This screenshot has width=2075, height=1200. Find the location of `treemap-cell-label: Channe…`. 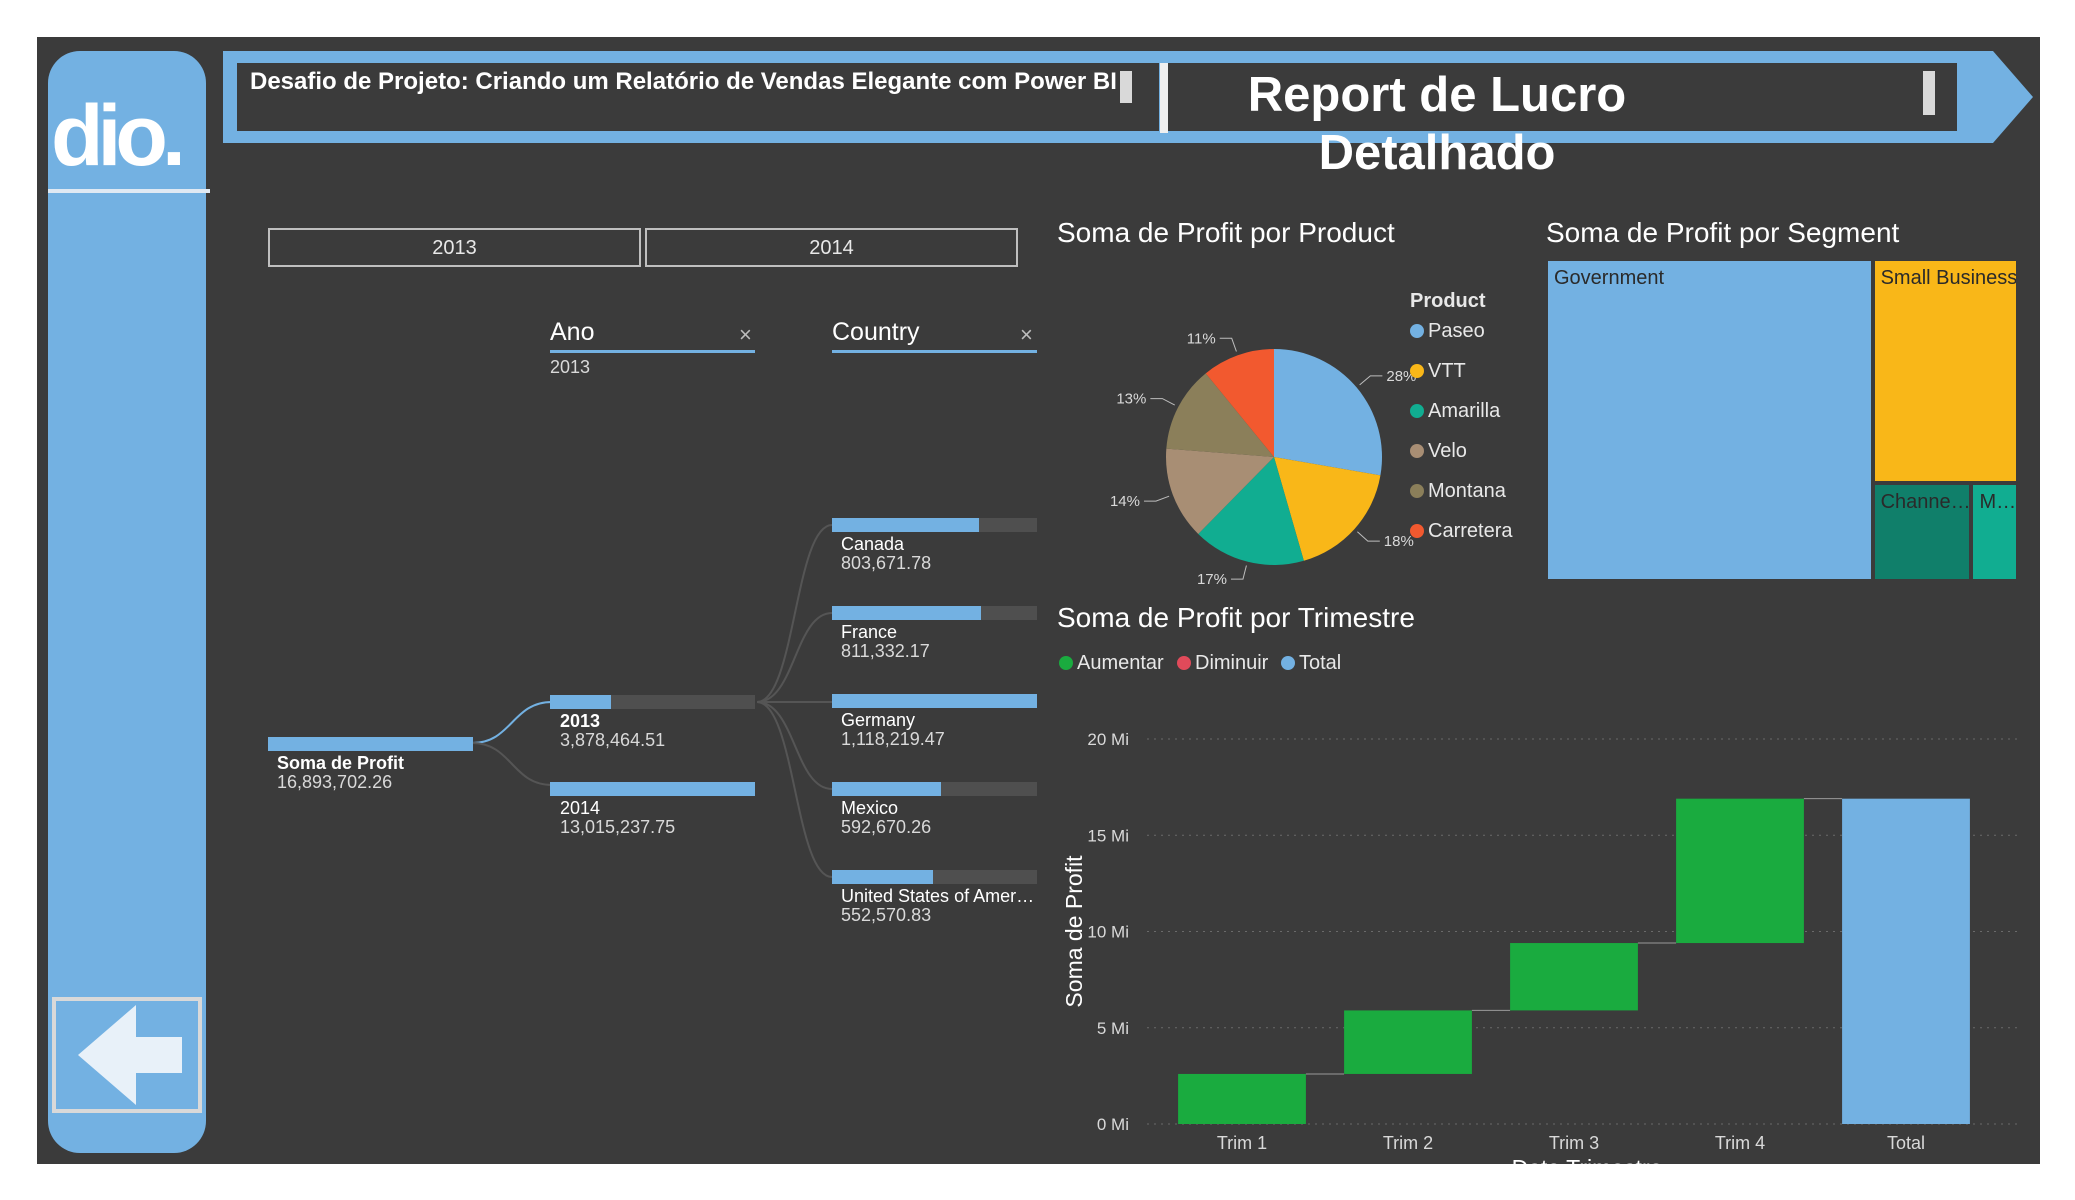

treemap-cell-label: Channe… is located at coordinates (1925, 501).